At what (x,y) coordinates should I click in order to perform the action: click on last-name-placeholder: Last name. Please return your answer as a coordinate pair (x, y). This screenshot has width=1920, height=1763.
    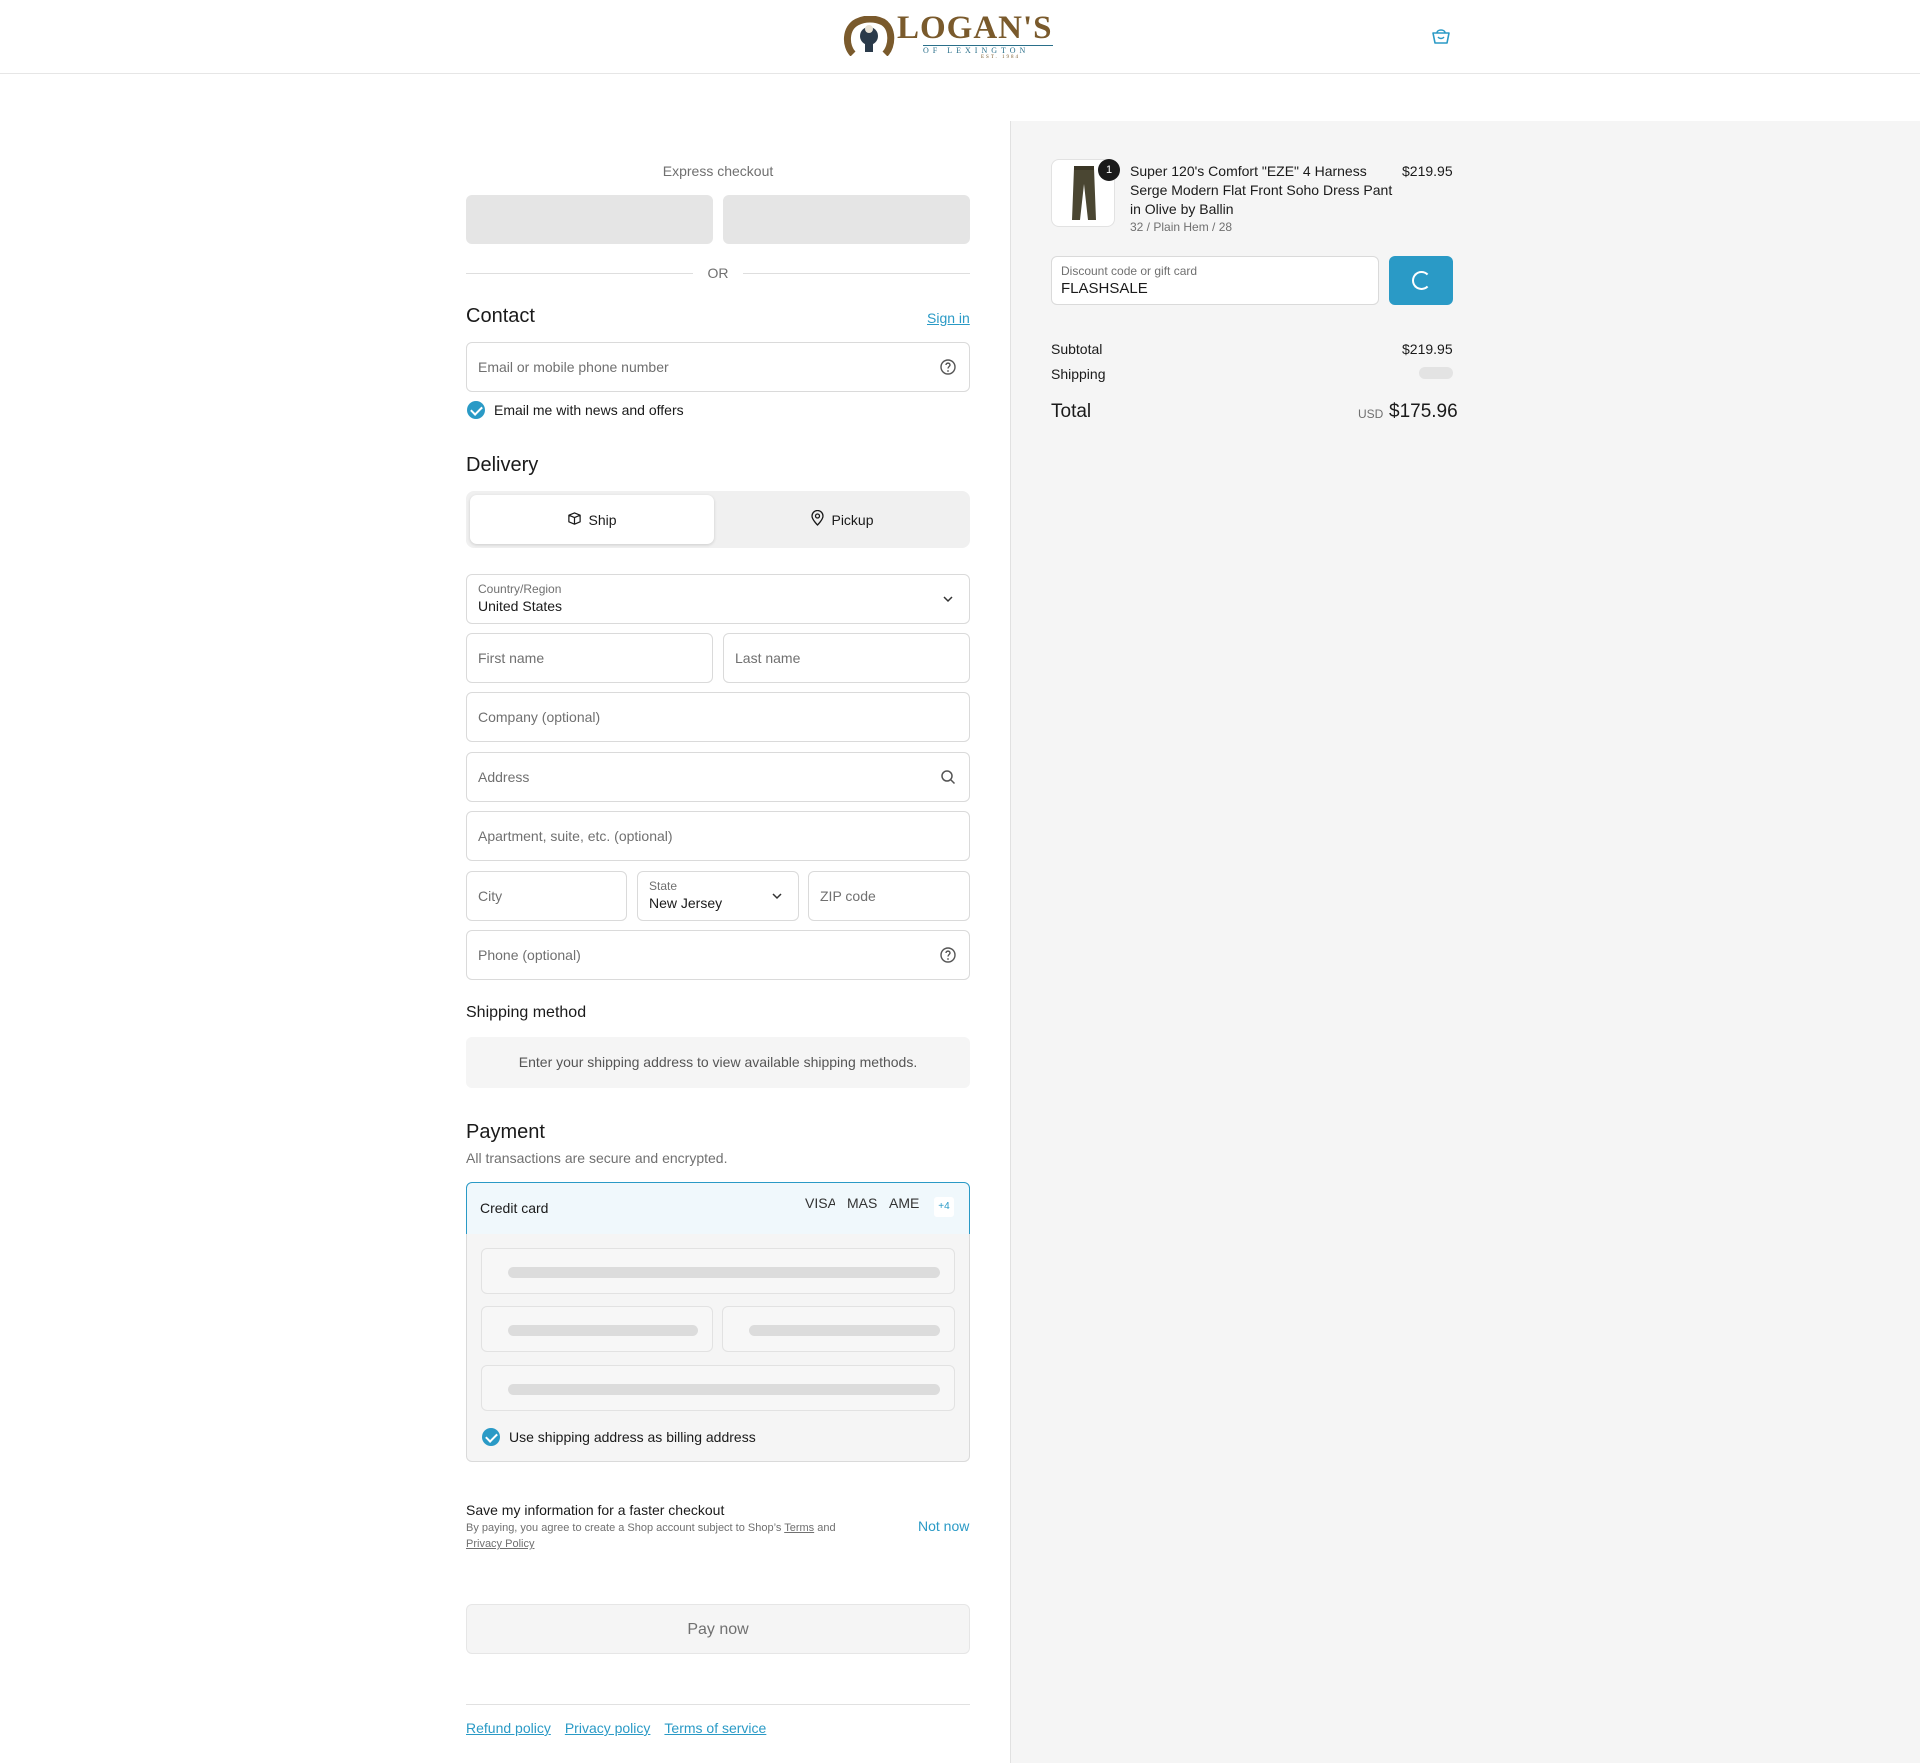
    Looking at the image, I should click on (768, 658).